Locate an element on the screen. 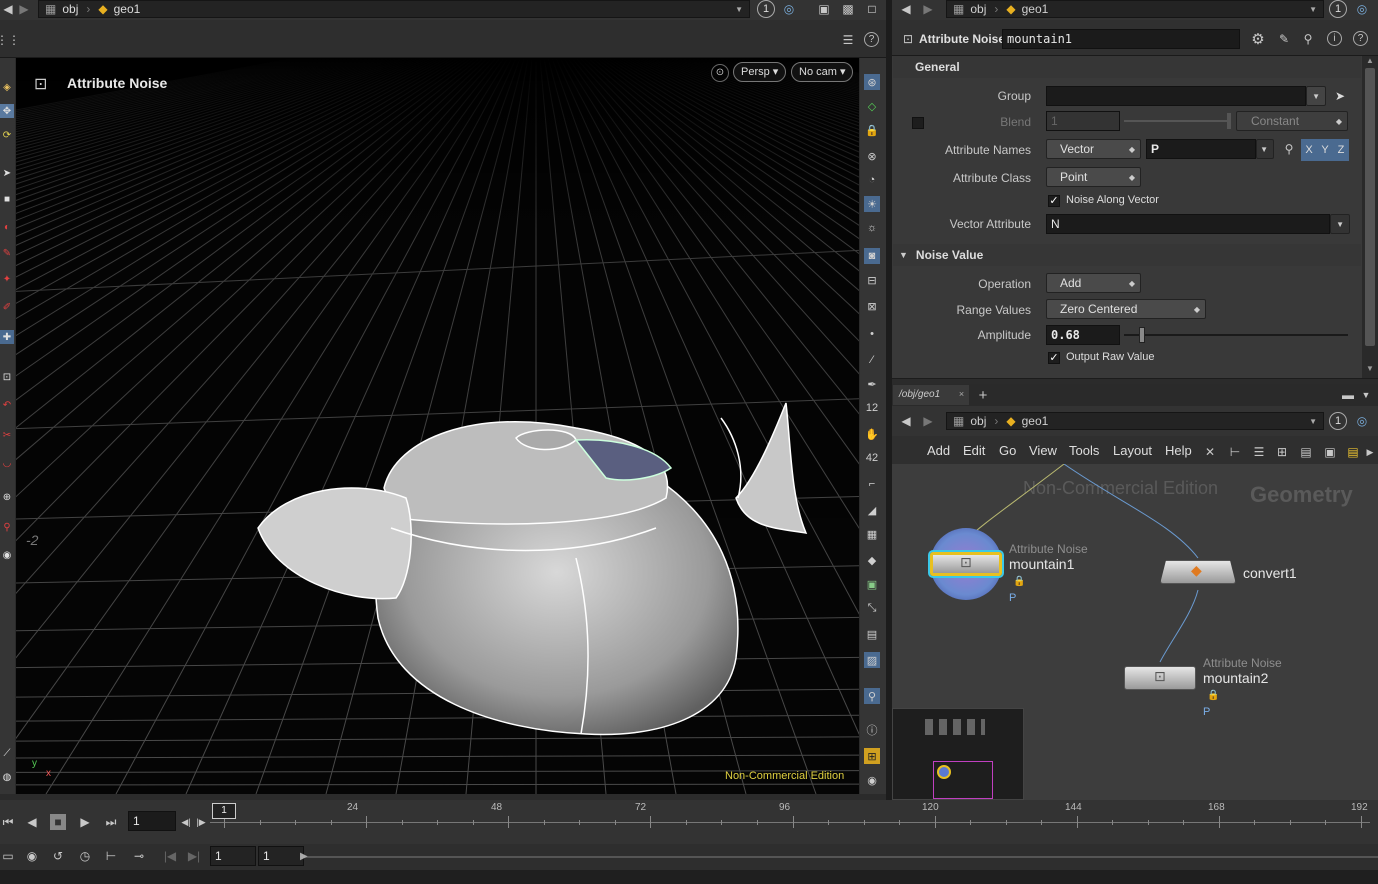 This screenshot has height=884, width=1378. info-icon: ⓘ is located at coordinates (872, 730).